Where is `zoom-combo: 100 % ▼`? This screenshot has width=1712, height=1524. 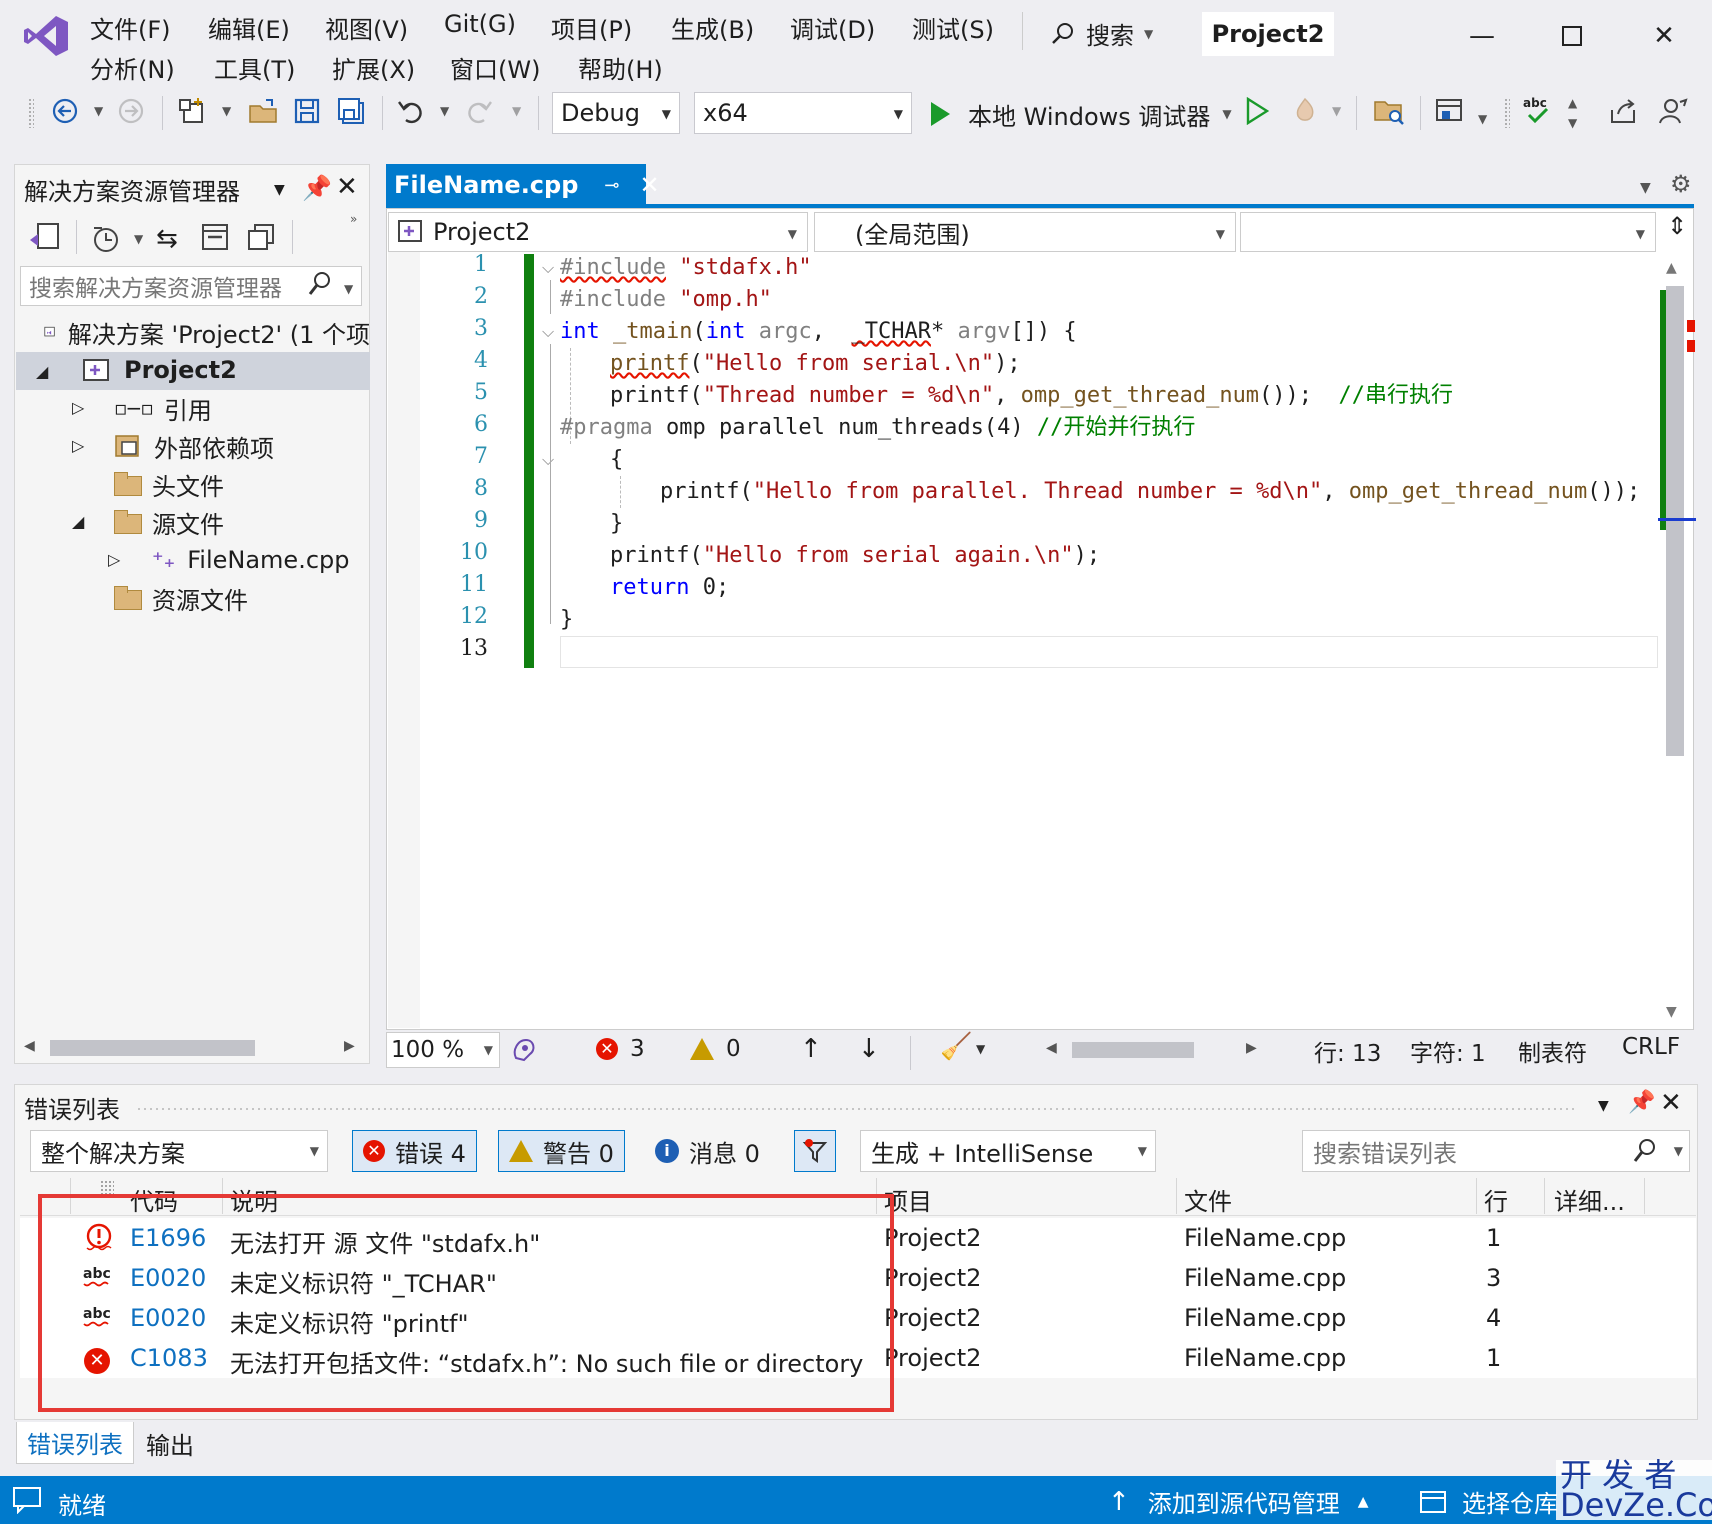
zoom-combo: 100 % ▼ is located at coordinates (443, 1050).